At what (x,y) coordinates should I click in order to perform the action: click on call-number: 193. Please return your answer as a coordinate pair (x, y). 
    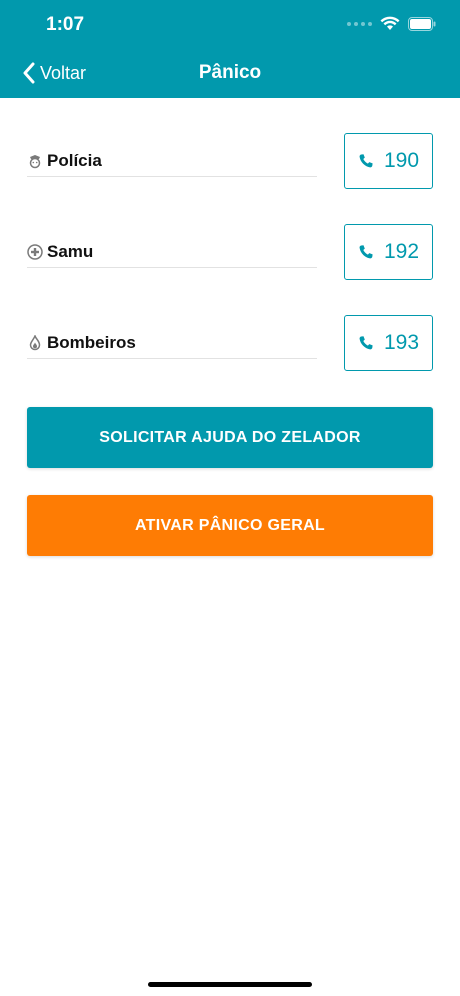
    Looking at the image, I should click on (401, 342).